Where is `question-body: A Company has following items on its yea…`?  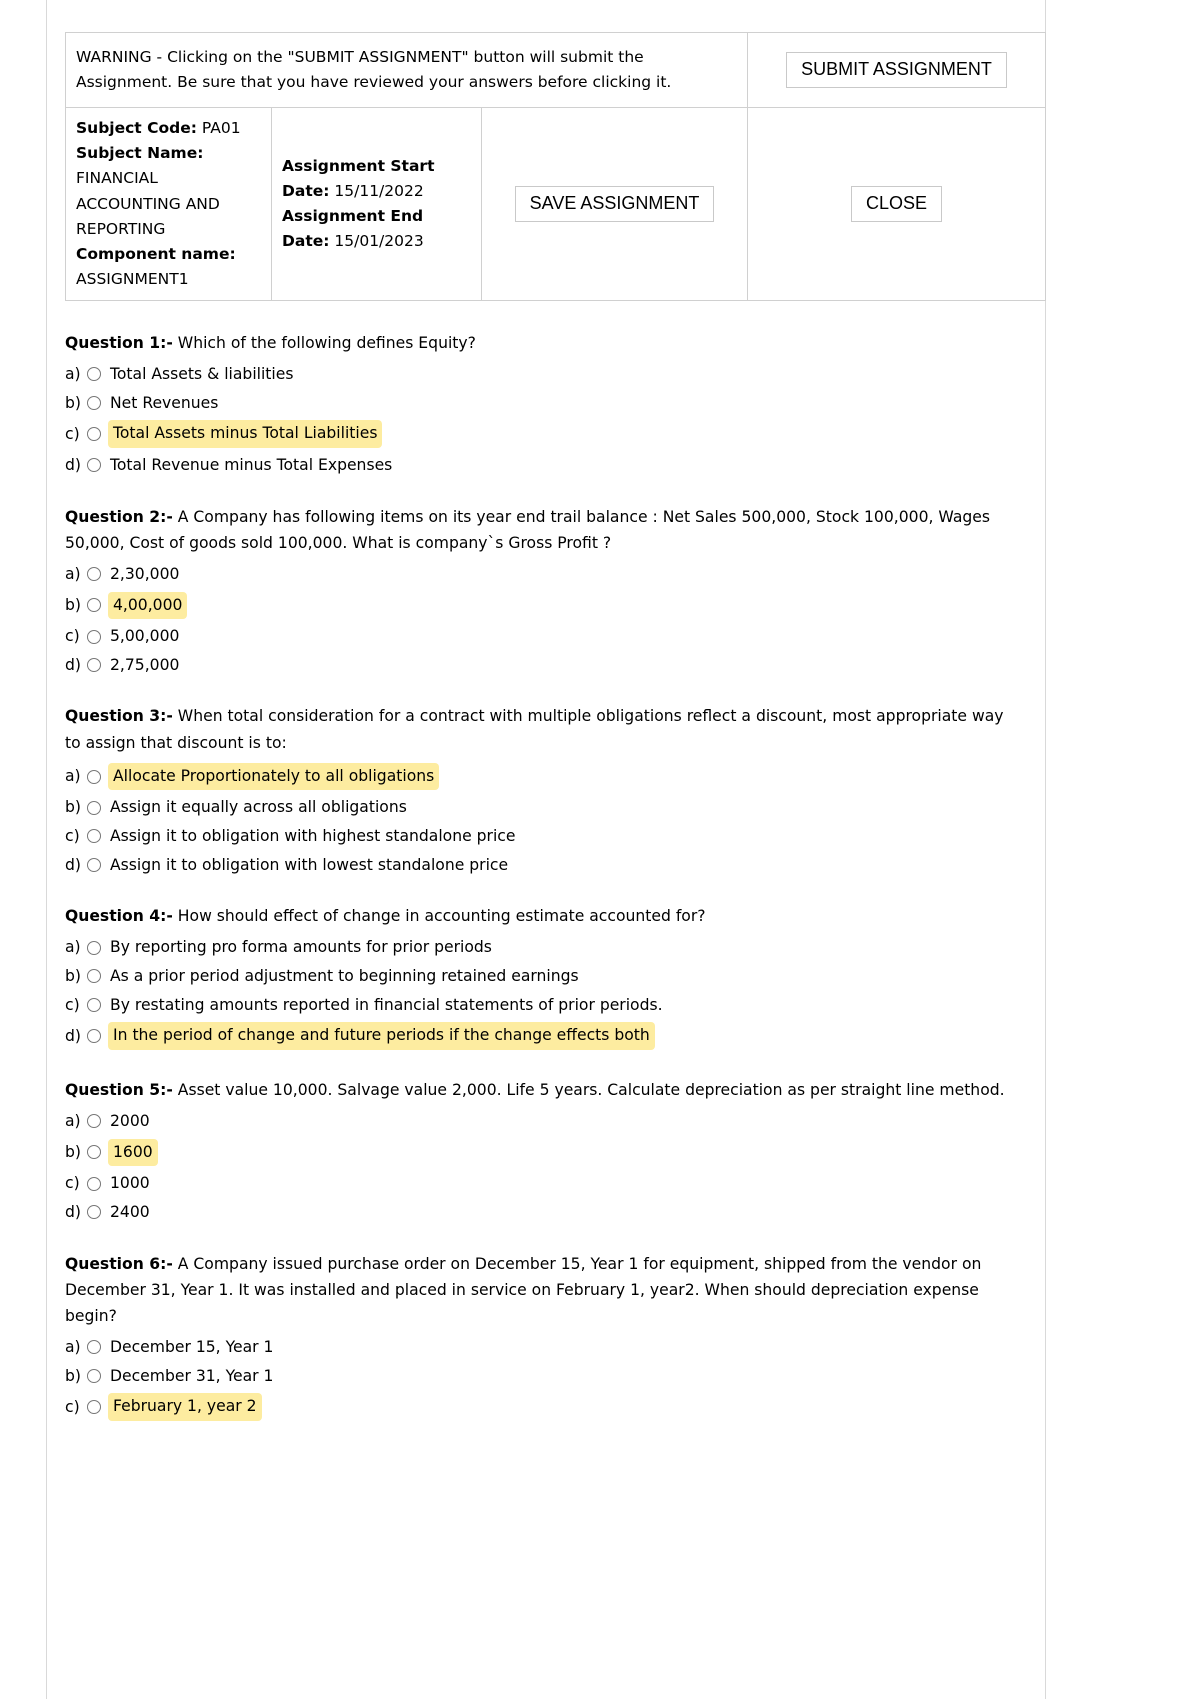 question-body: A Company has following items on its yea… is located at coordinates (527, 529).